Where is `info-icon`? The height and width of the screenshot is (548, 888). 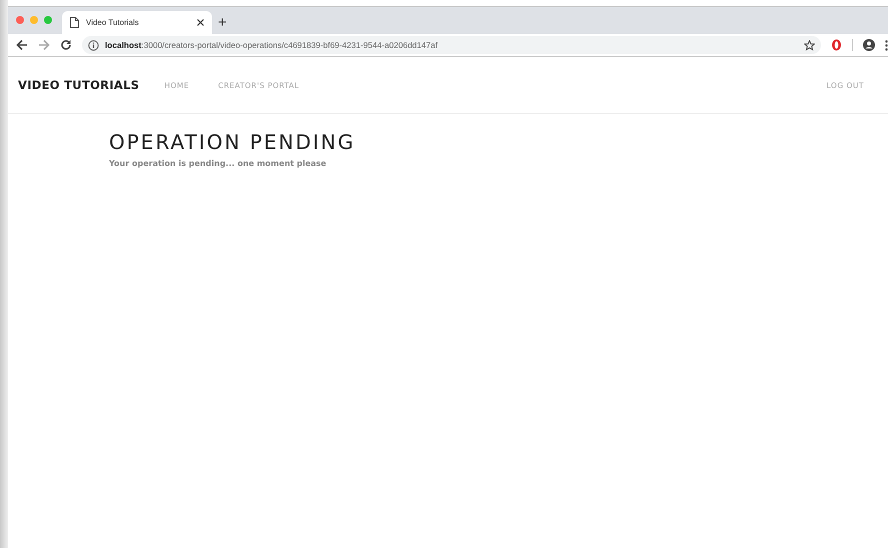 info-icon is located at coordinates (93, 45).